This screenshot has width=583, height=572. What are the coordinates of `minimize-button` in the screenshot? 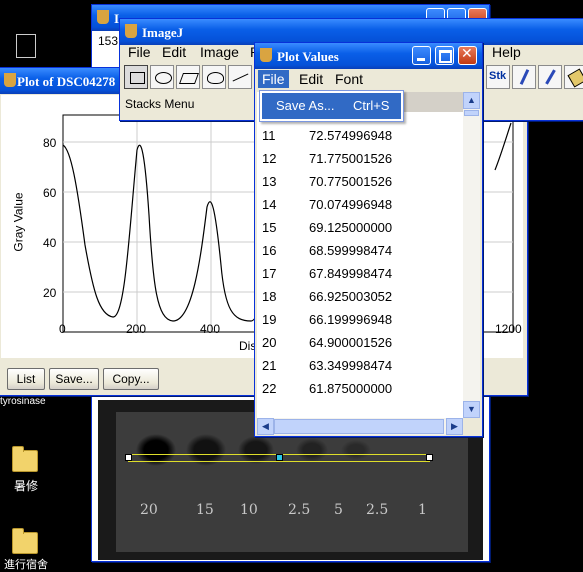 It's located at (421, 55).